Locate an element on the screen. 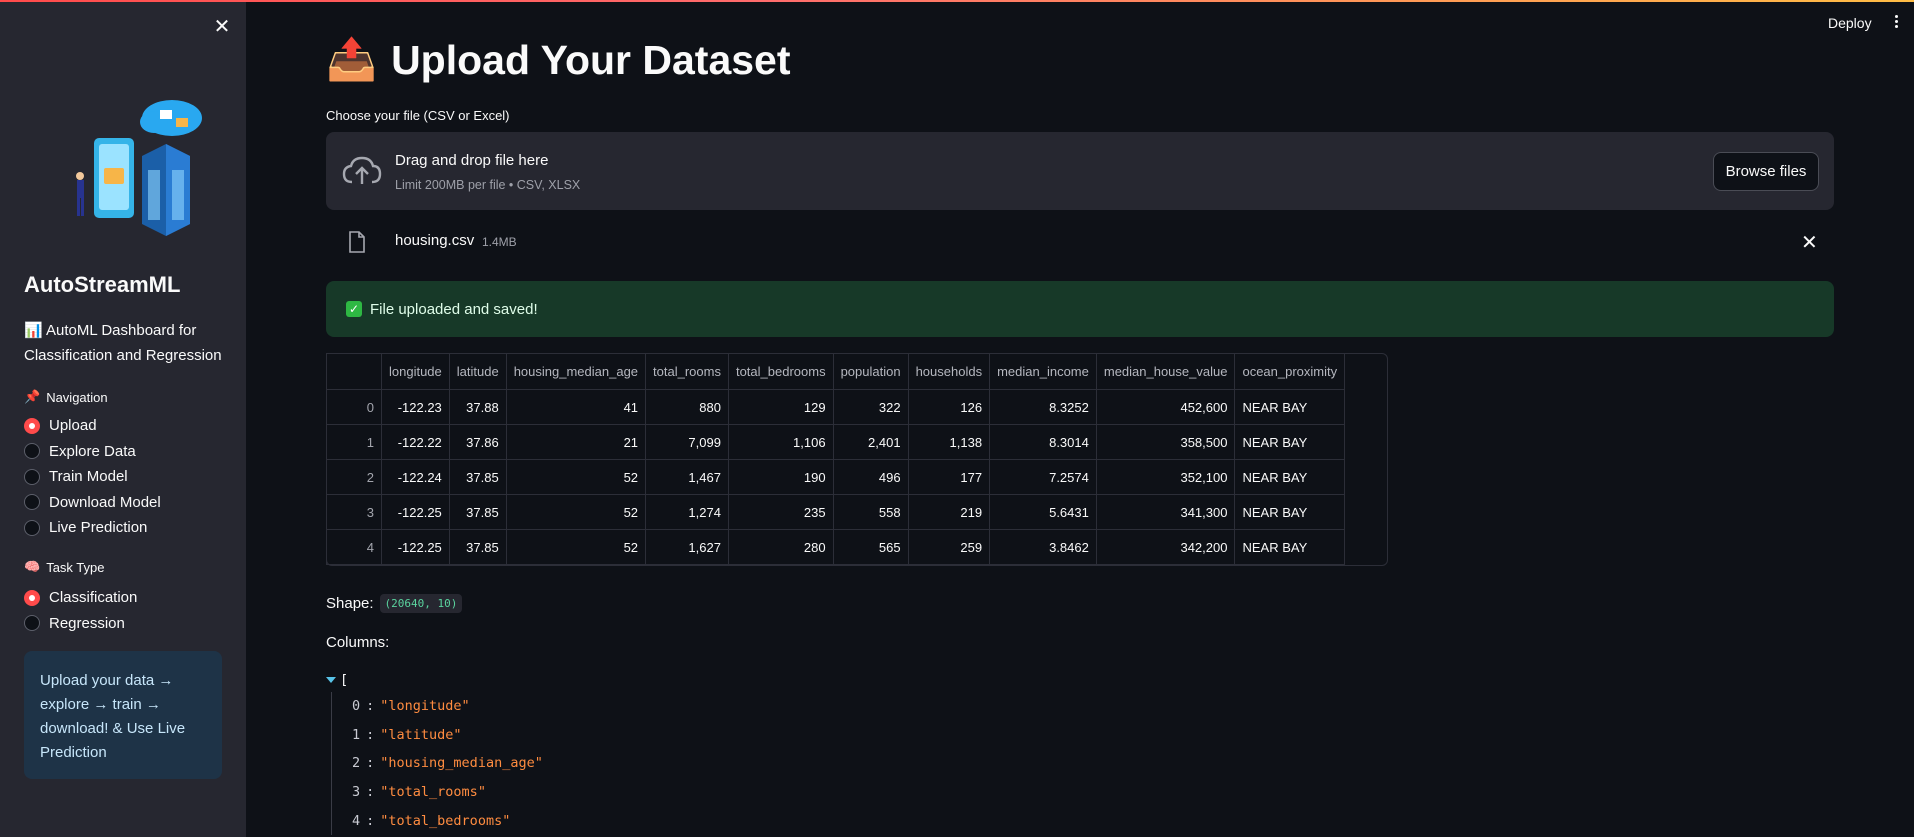 The image size is (1914, 837). table-cell: 7.2574 is located at coordinates (1043, 477).